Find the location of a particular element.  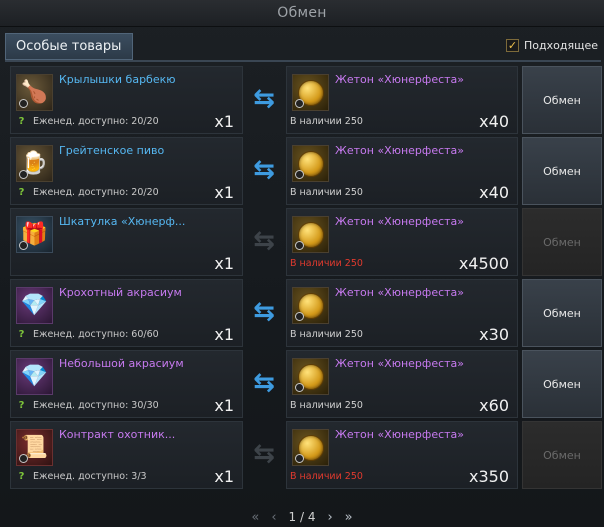

chest-icon: 🎁 is located at coordinates (34, 234).